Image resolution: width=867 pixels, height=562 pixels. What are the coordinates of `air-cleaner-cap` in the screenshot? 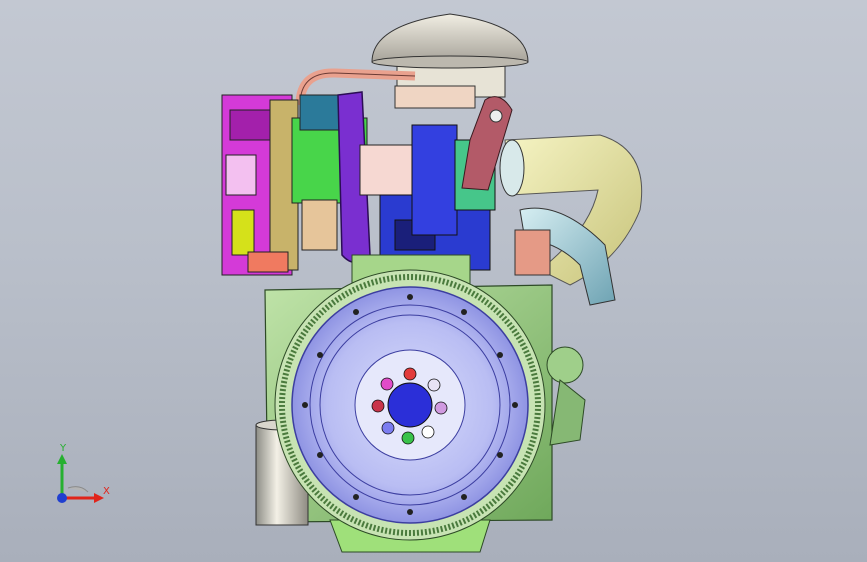 It's located at (450, 61).